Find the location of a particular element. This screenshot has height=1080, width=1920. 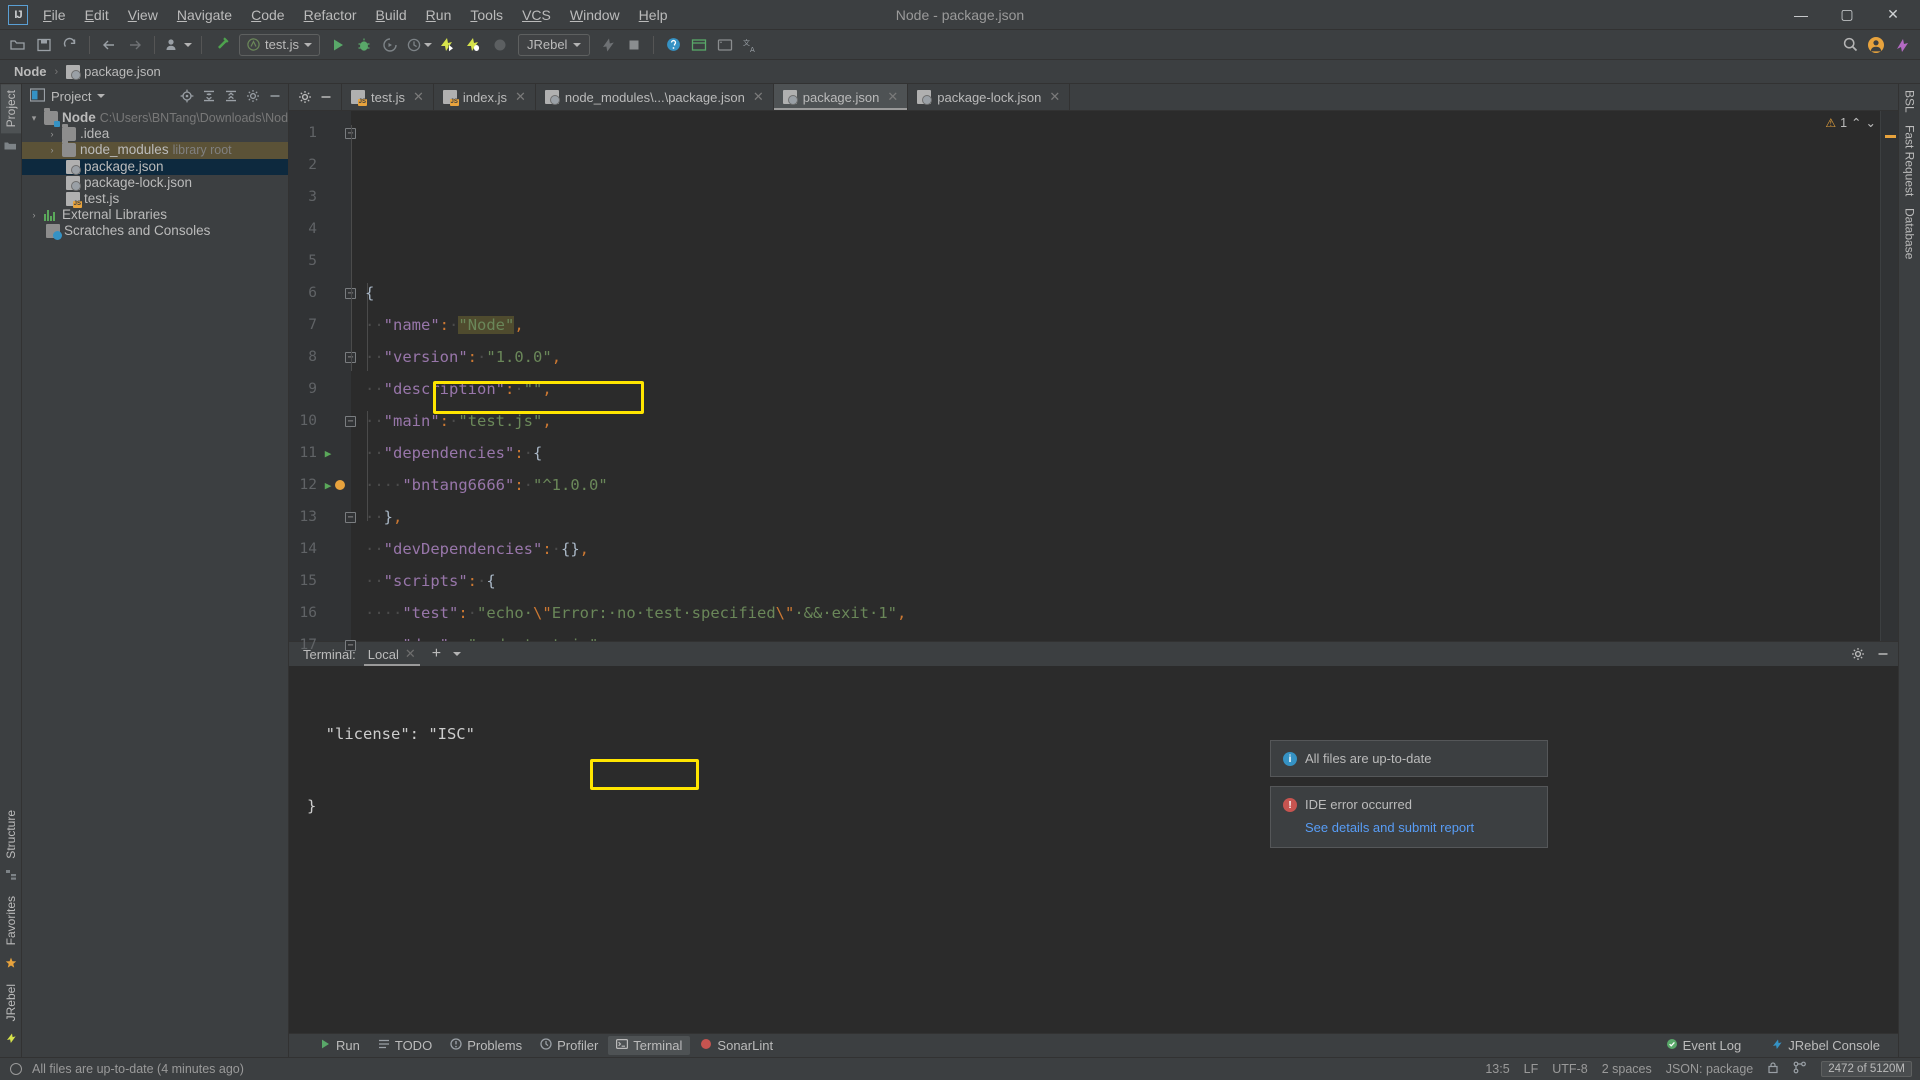

menu-item-code: Code is located at coordinates (267, 15).